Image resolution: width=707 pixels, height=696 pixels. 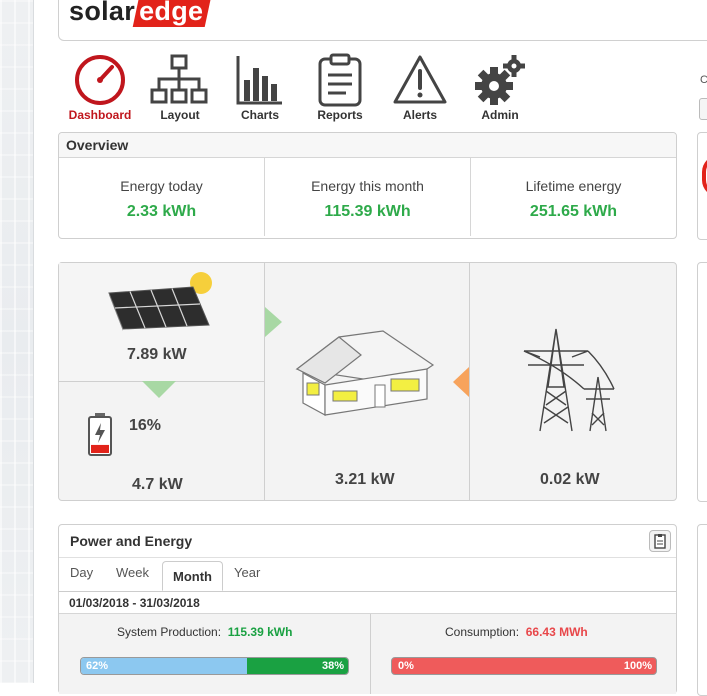 What do you see at coordinates (297, 666) in the screenshot?
I see `production-bar-export: 38%` at bounding box center [297, 666].